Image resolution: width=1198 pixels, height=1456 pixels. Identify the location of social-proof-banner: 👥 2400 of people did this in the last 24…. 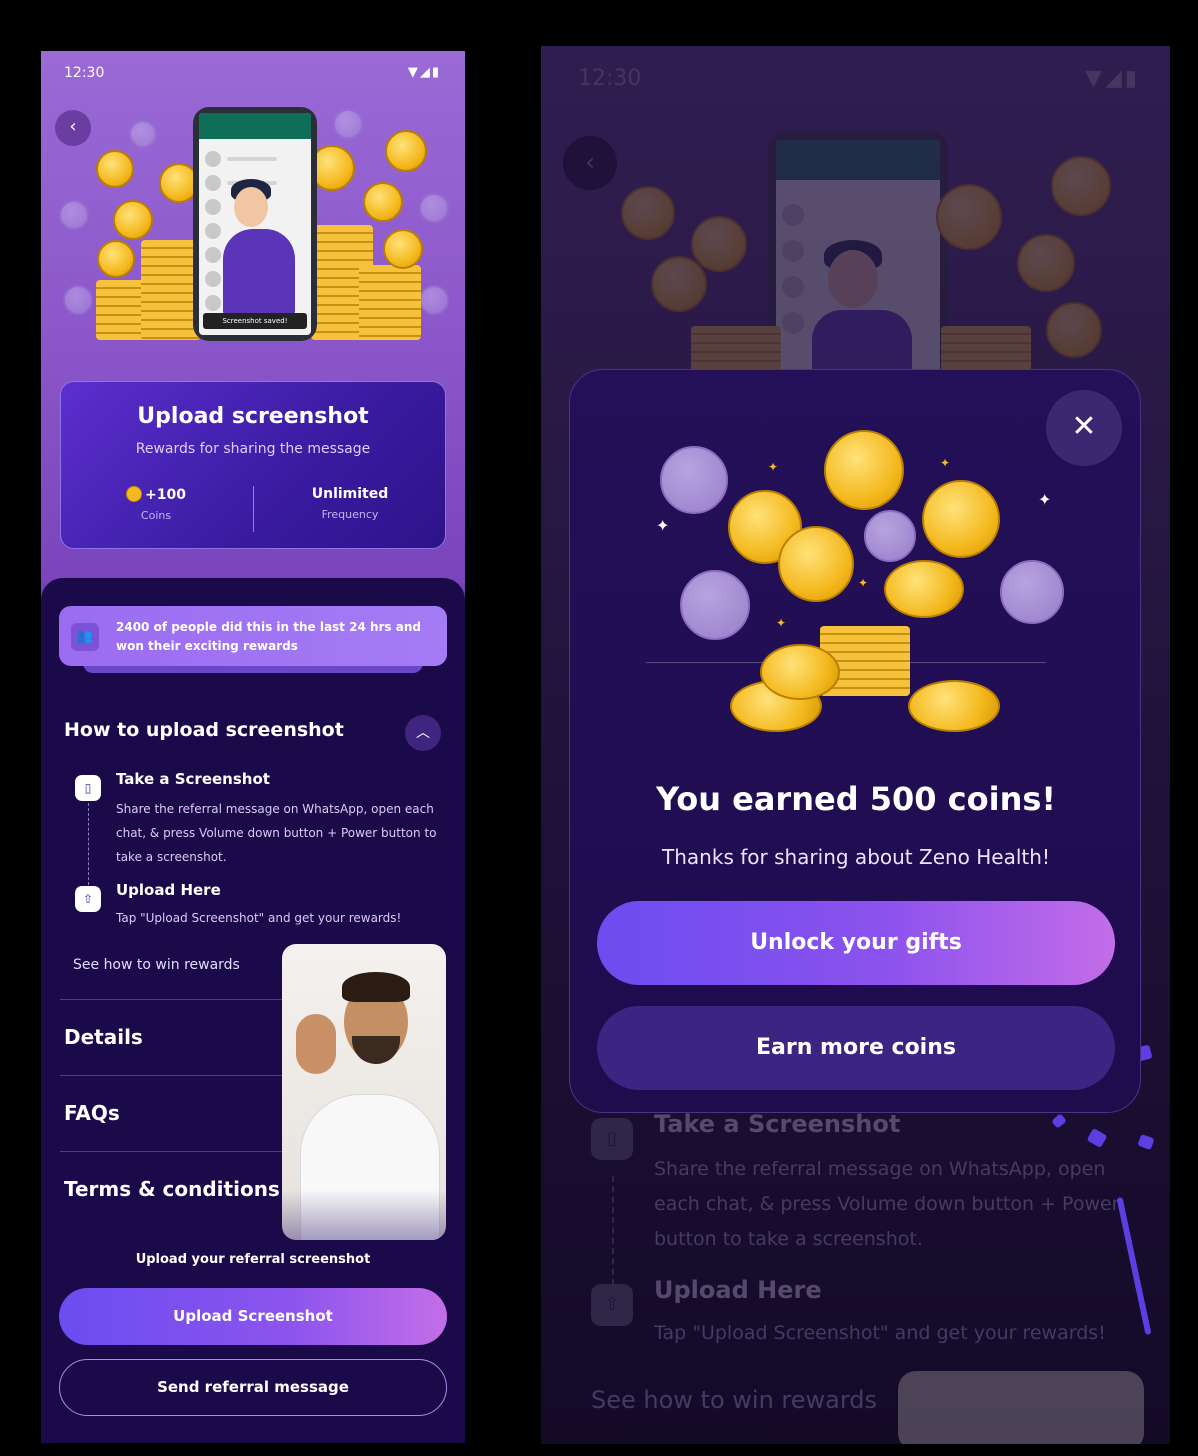
(253, 636).